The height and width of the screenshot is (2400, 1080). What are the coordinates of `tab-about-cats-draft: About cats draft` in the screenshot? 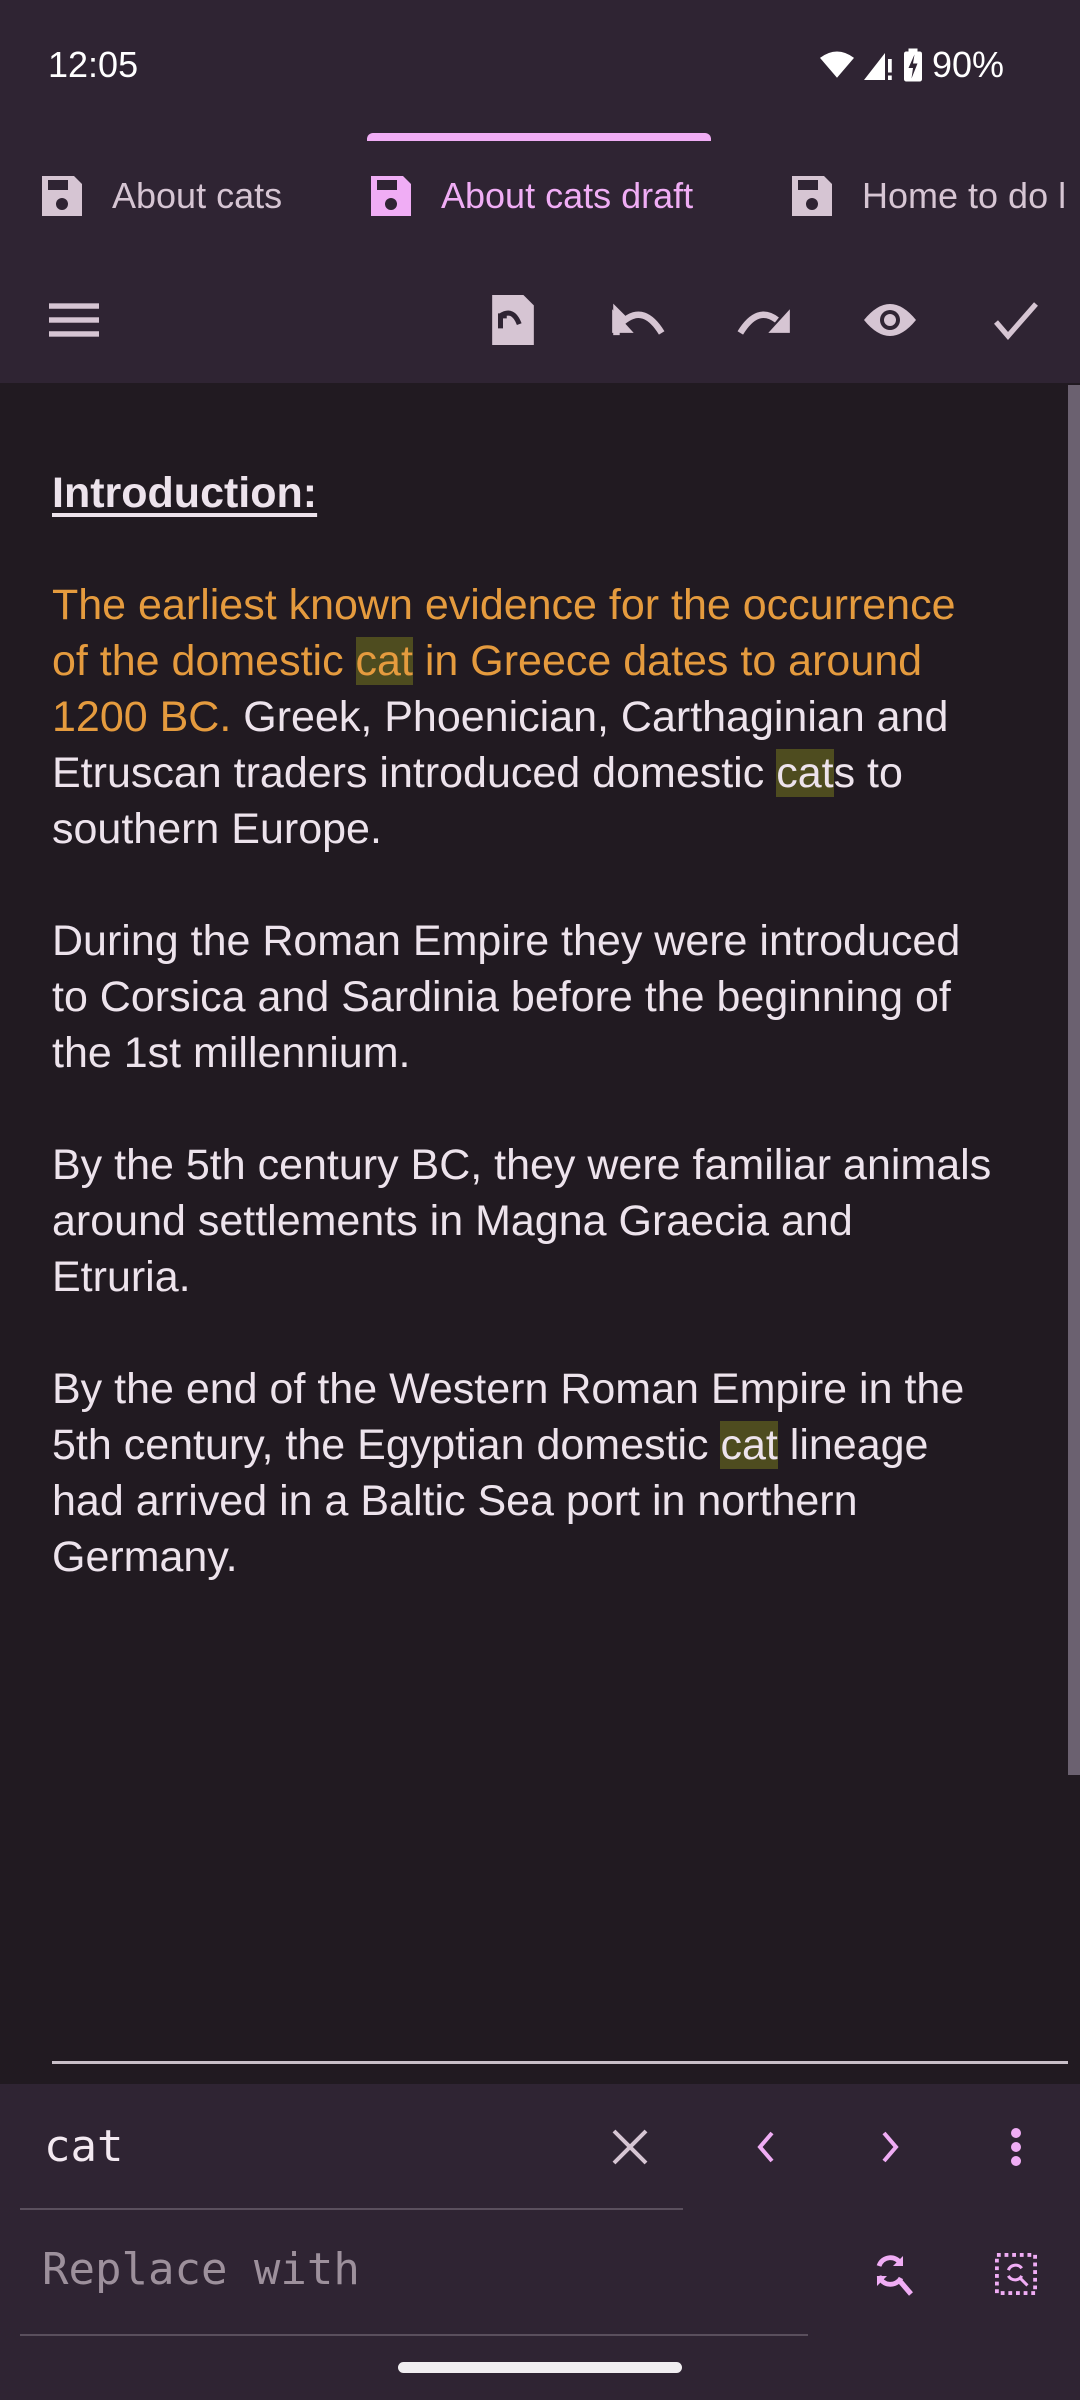 It's located at (530, 196).